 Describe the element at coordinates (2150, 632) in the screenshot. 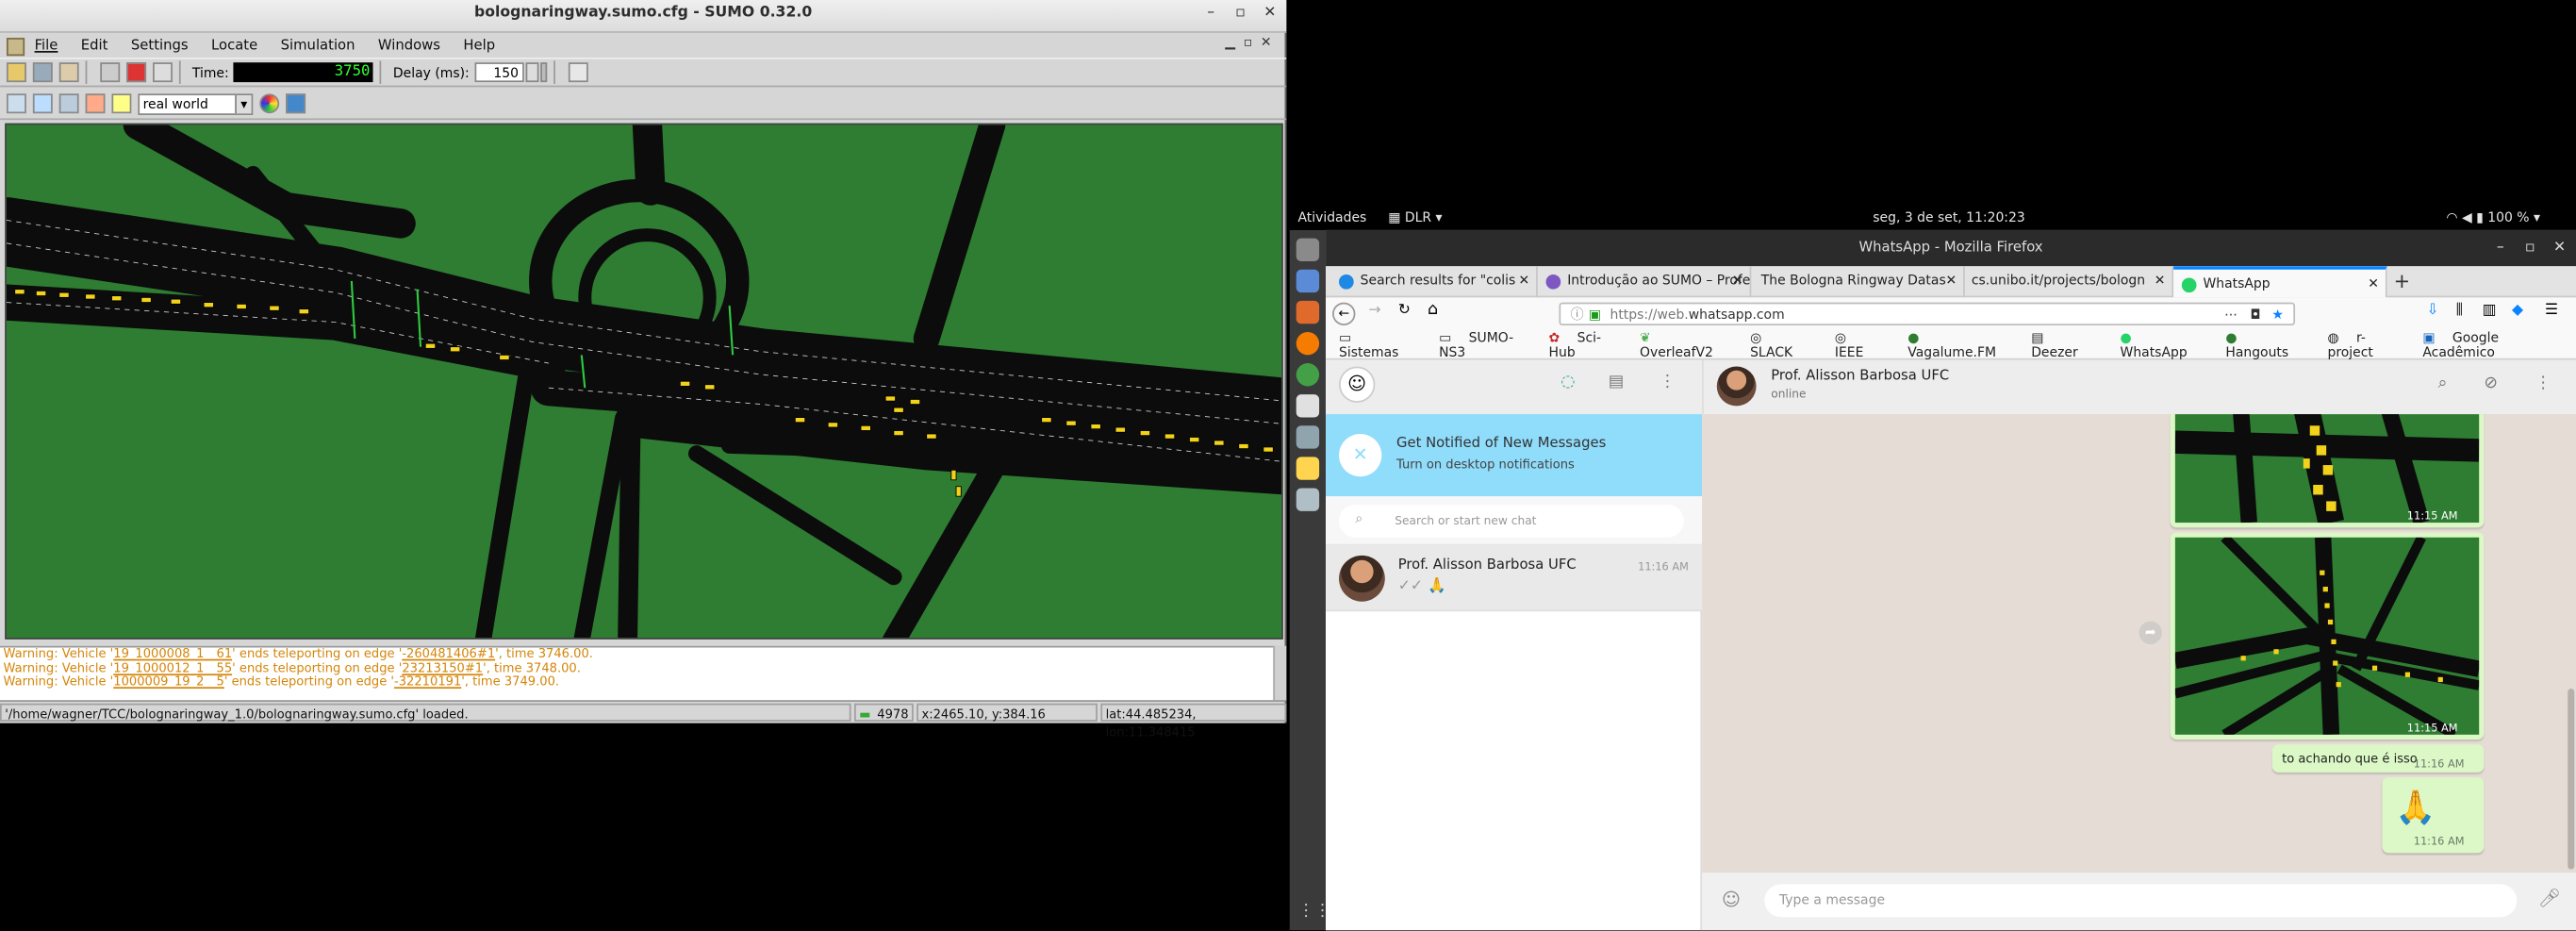

I see `forward-icon: ➦` at that location.